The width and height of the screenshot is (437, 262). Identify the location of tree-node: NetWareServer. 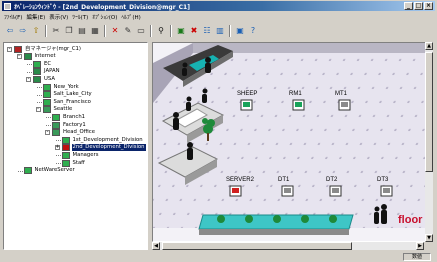
(49, 171).